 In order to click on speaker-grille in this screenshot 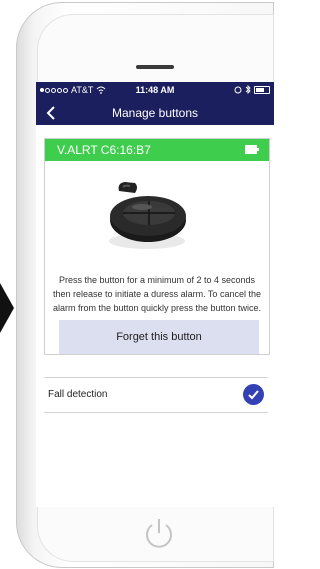, I will do `click(155, 67)`.